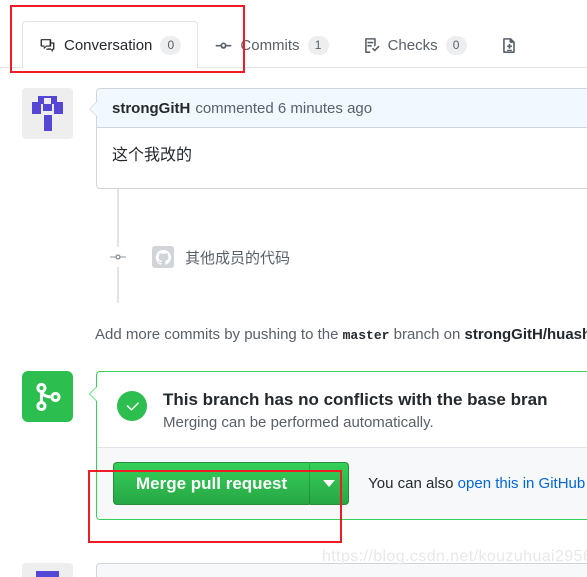 The width and height of the screenshot is (587, 577). Describe the element at coordinates (171, 45) in the screenshot. I see `tab-conversation-counter: 0` at that location.